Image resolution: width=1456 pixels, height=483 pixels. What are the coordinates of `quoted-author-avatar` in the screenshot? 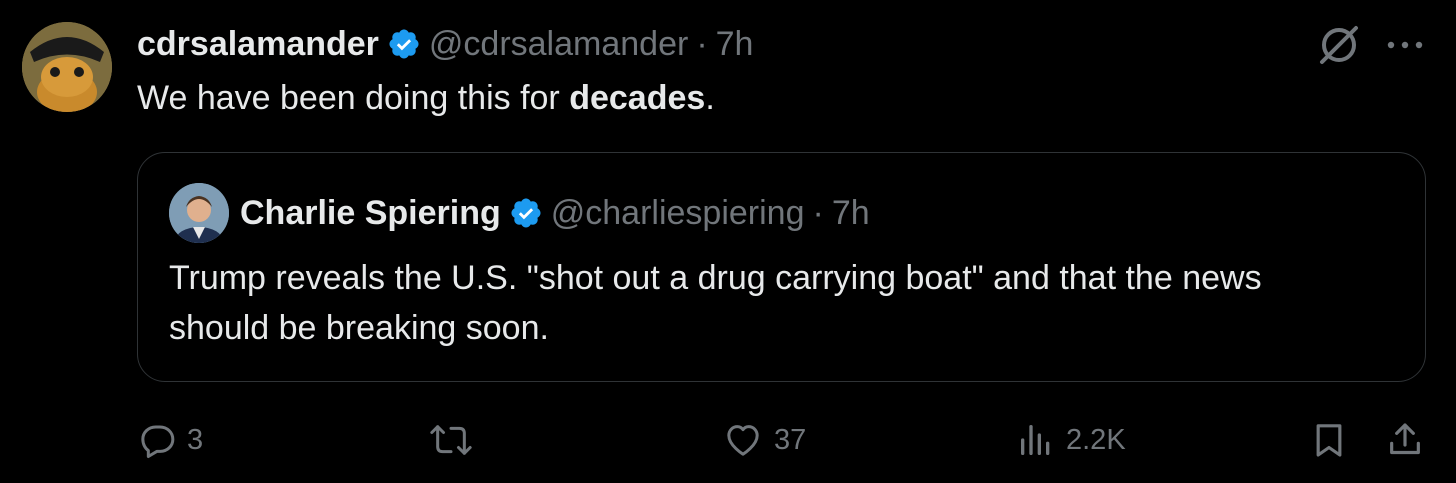 It's located at (199, 213).